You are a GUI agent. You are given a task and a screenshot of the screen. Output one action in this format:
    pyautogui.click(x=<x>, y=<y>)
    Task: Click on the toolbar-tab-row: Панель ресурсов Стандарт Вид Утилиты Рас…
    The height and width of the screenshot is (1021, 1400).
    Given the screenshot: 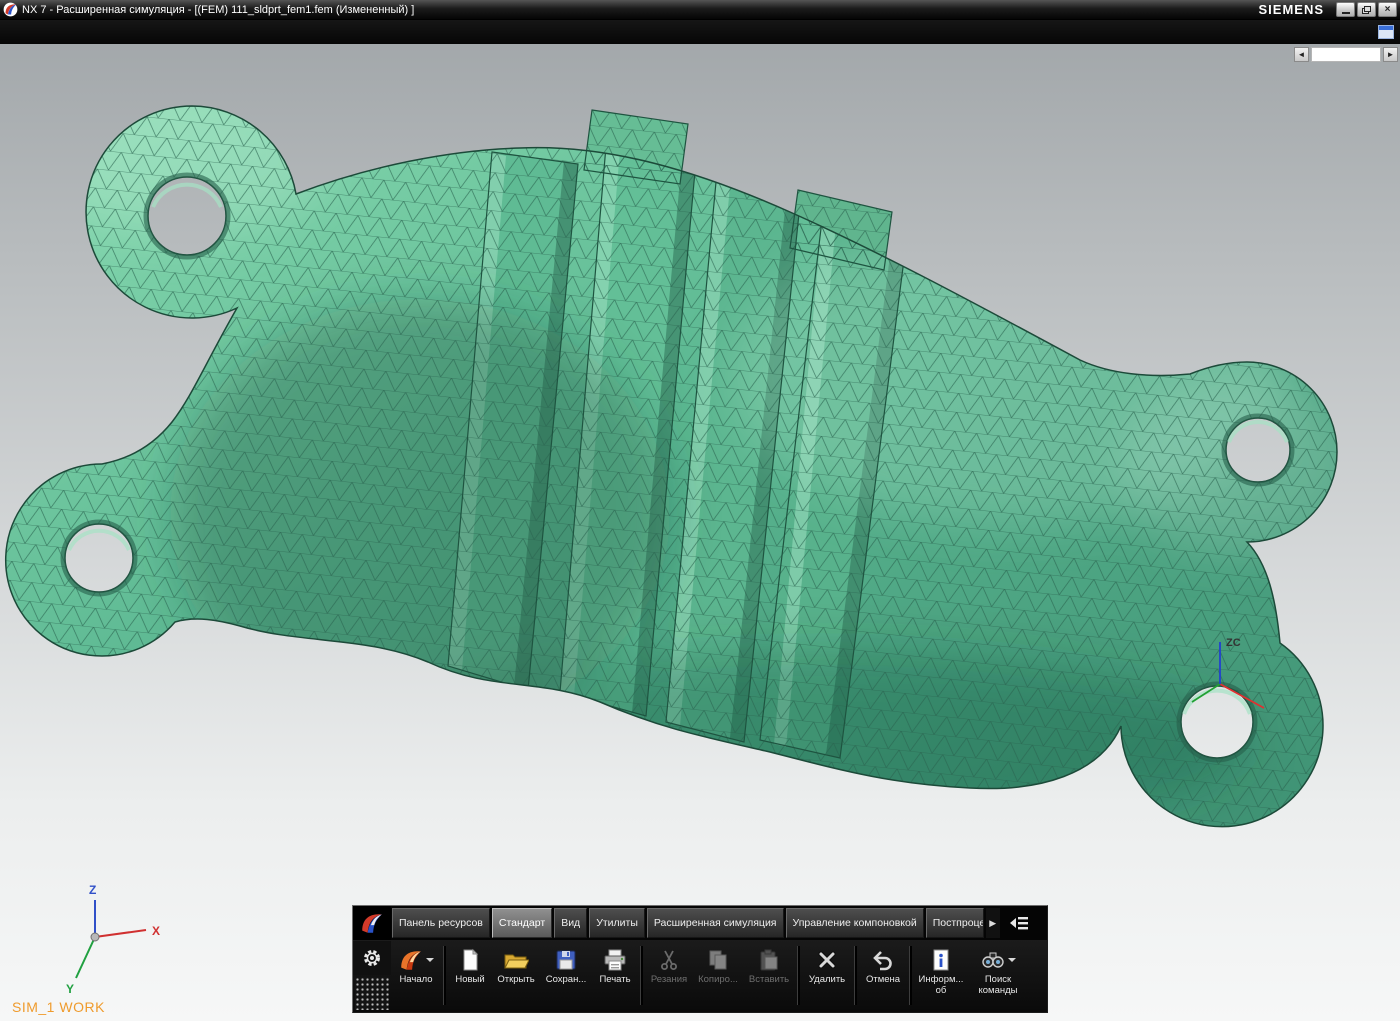 What is the action you would take?
    pyautogui.click(x=700, y=923)
    